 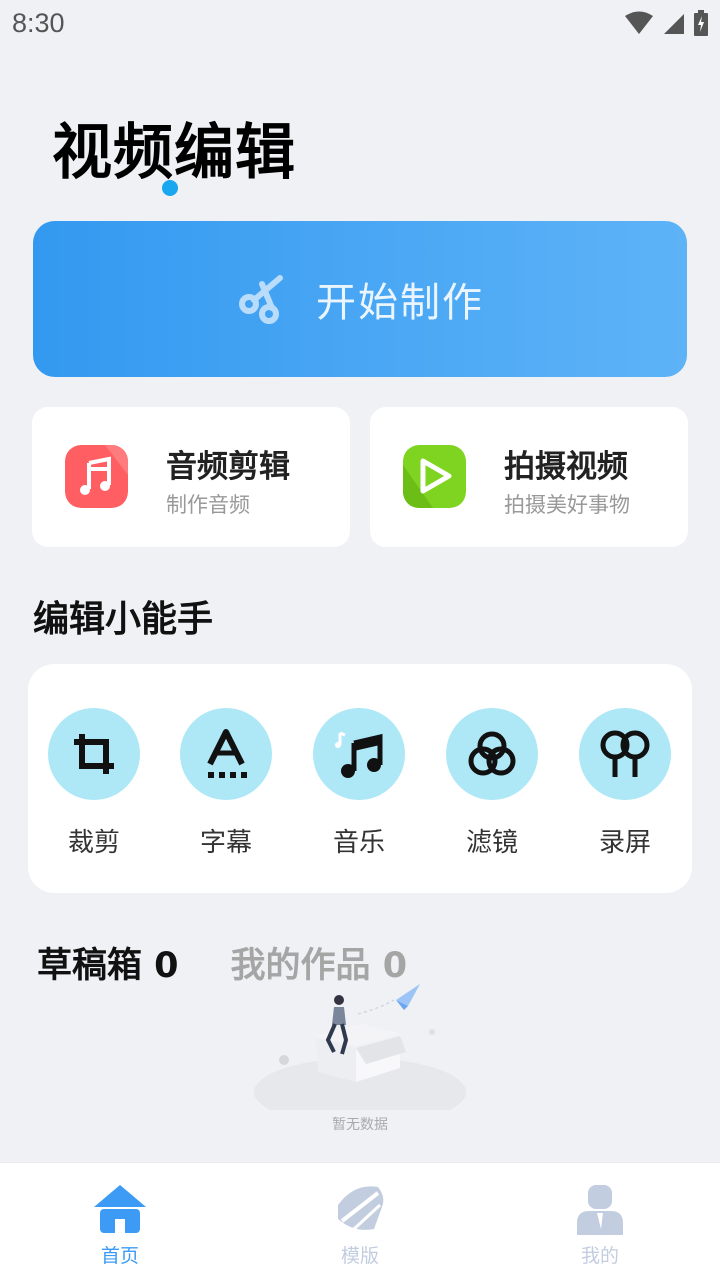 What do you see at coordinates (38, 23) in the screenshot?
I see `status-time: 8:30` at bounding box center [38, 23].